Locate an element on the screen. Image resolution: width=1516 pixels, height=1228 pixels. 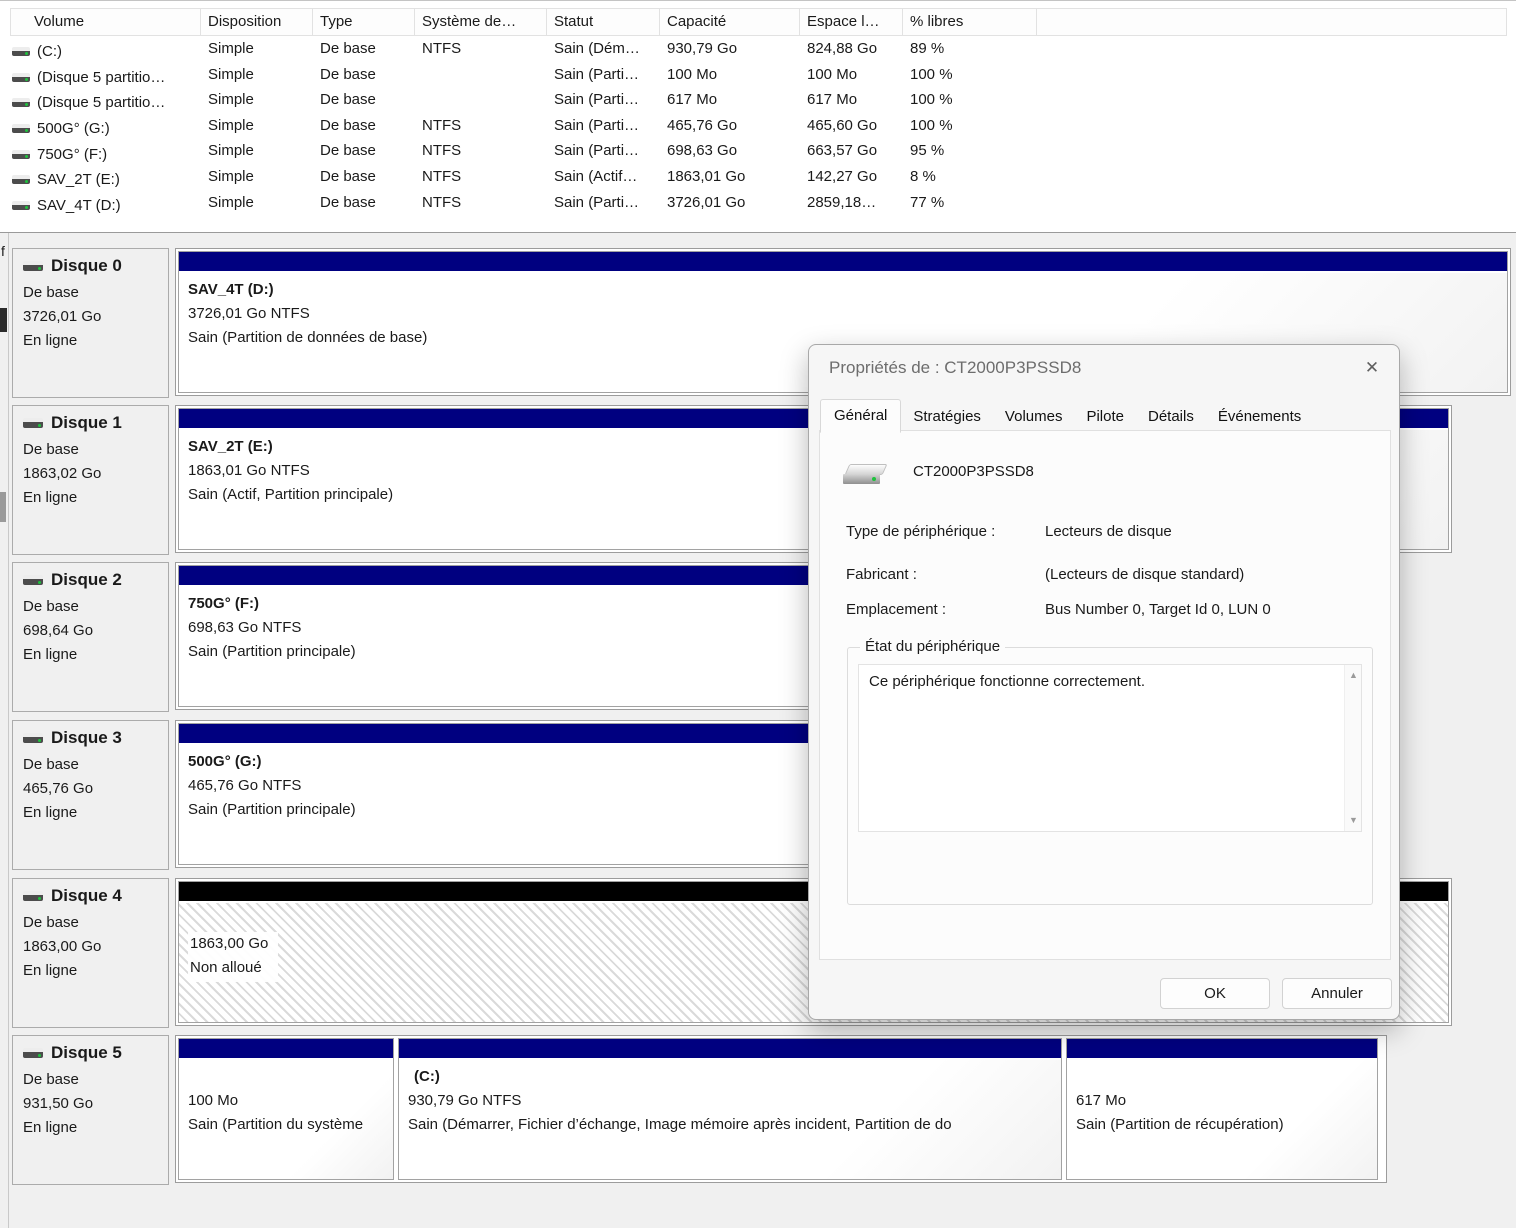
volume-name: SAV_2T (E:) is located at coordinates (78, 180).